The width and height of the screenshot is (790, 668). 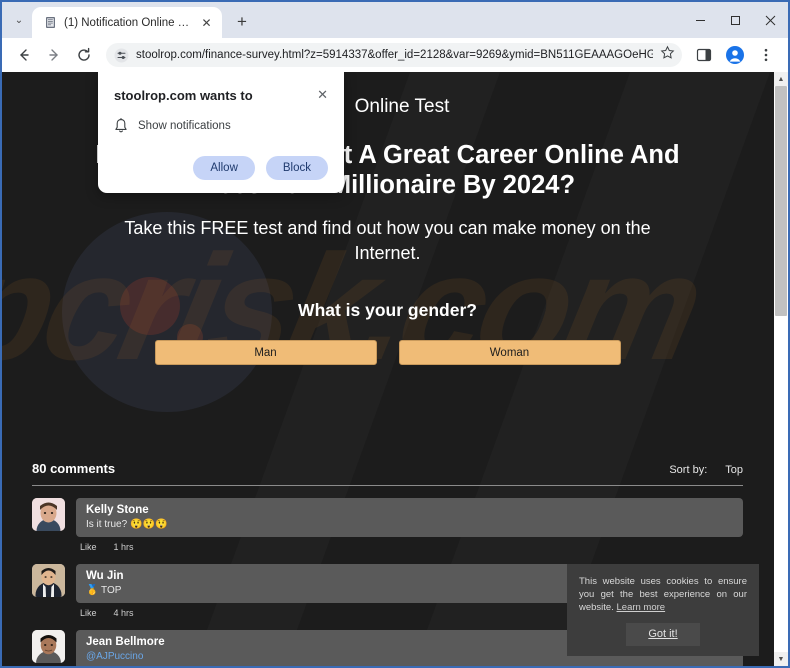 I want to click on profile-avatar-icon, so click(x=735, y=55).